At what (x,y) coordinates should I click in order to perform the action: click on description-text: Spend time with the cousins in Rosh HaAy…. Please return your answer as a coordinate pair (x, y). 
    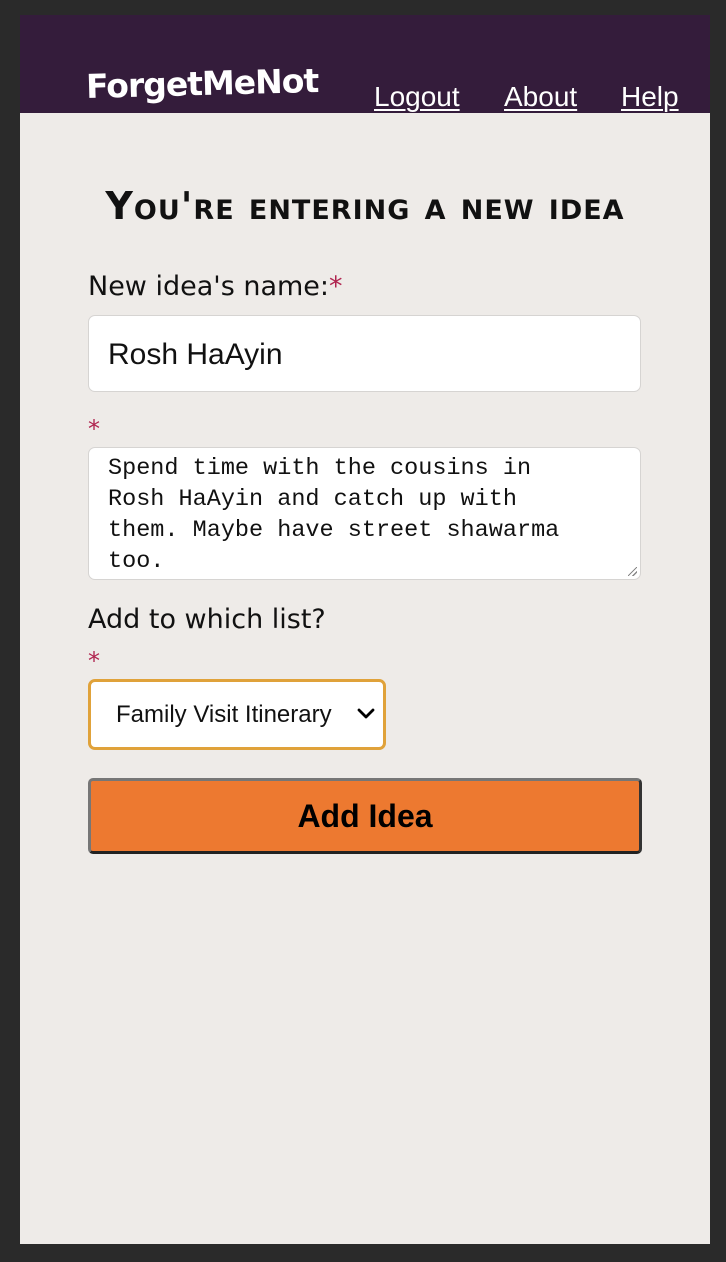
    Looking at the image, I should click on (334, 515).